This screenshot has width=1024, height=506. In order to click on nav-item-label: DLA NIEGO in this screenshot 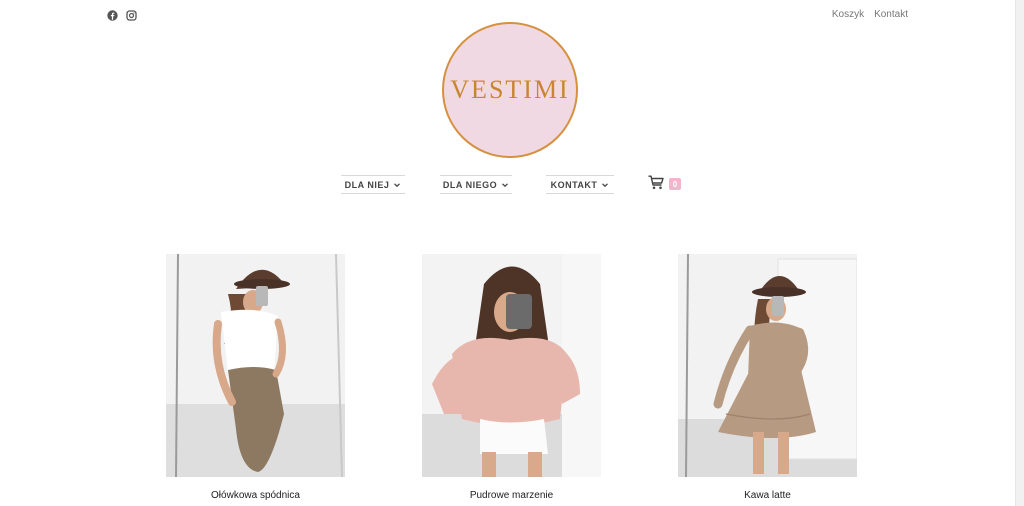, I will do `click(470, 184)`.